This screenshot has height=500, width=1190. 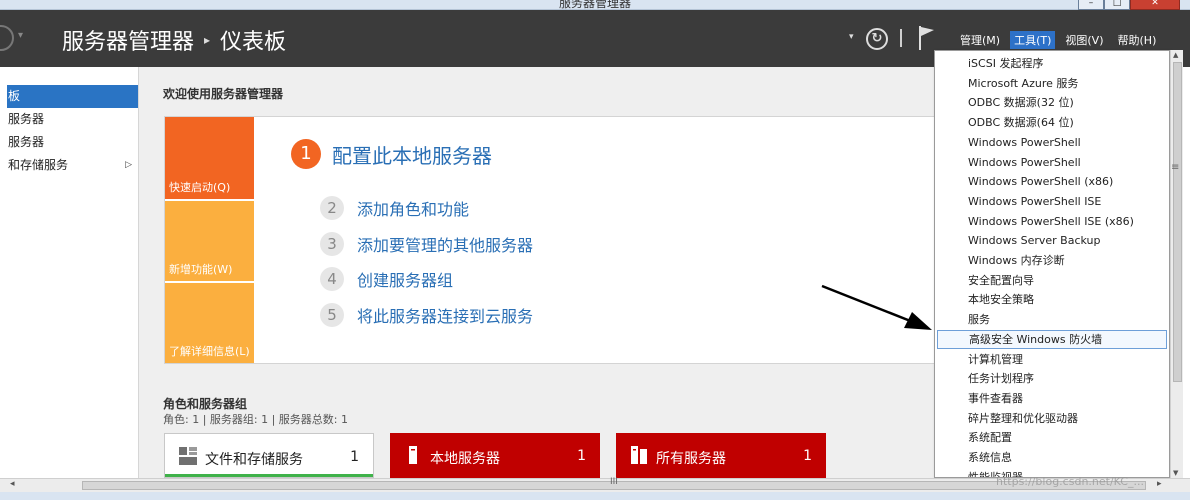 What do you see at coordinates (128, 165) in the screenshot?
I see `expand-arrow-icon: ▷` at bounding box center [128, 165].